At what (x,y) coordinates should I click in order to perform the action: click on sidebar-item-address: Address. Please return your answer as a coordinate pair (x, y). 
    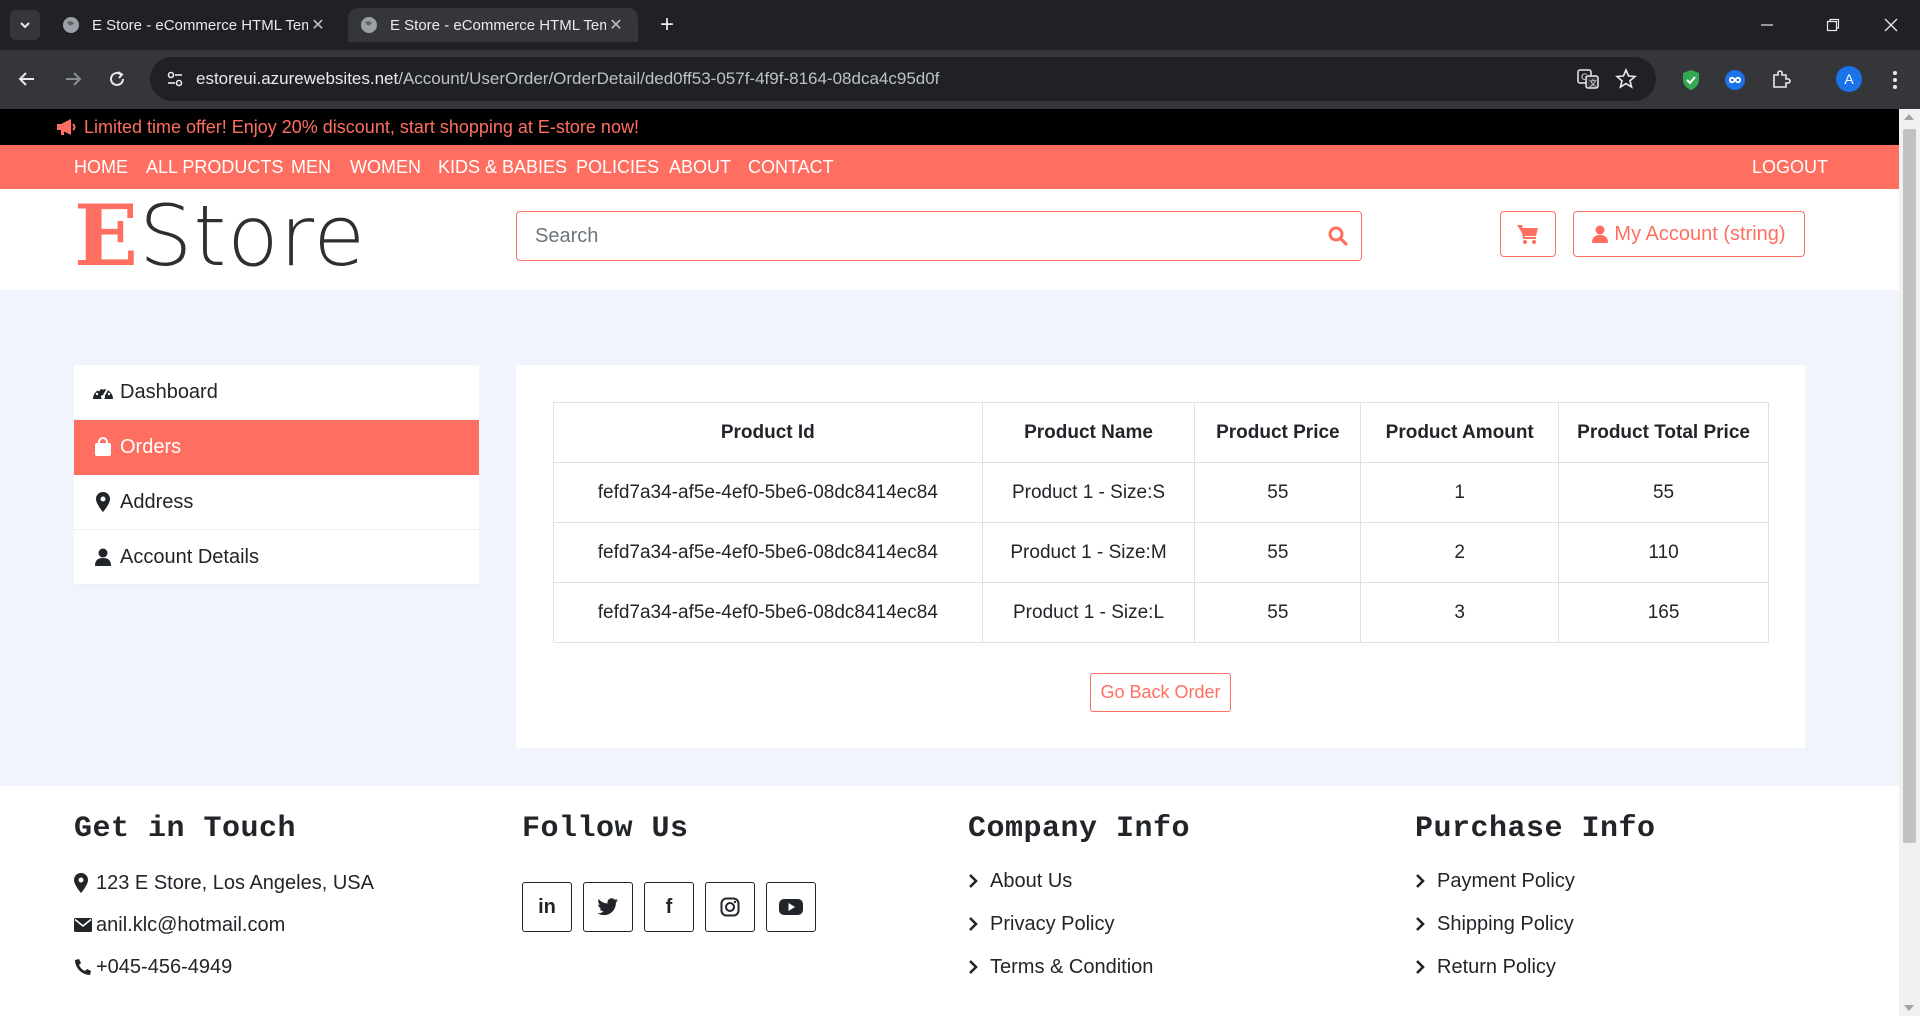
    Looking at the image, I should click on (276, 502).